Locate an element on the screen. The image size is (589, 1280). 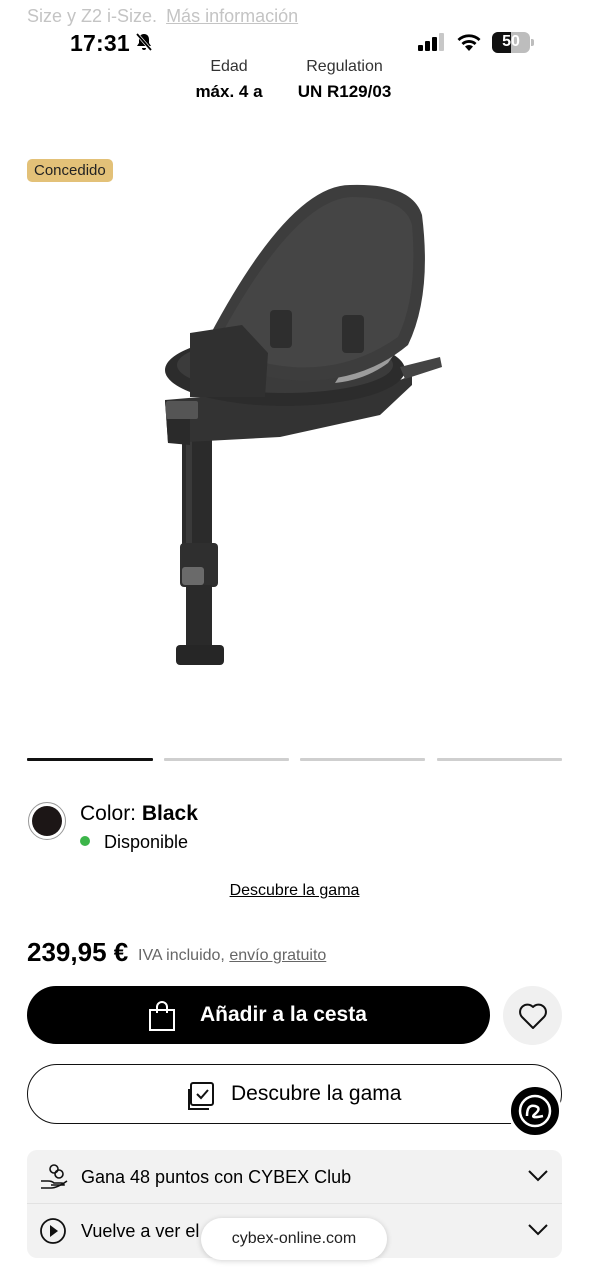
spec-age: Edad máx. 4 a is located at coordinates (229, 80).